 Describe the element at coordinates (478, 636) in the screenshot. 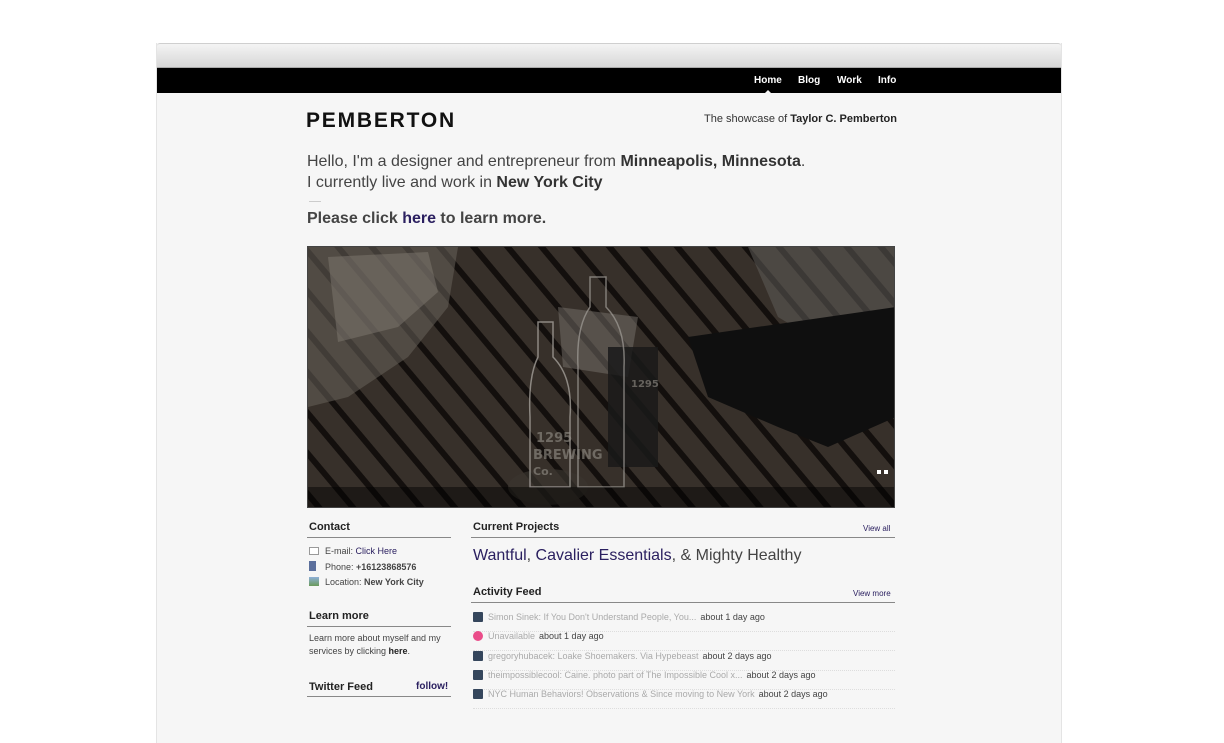

I see `dribbble-icon` at that location.